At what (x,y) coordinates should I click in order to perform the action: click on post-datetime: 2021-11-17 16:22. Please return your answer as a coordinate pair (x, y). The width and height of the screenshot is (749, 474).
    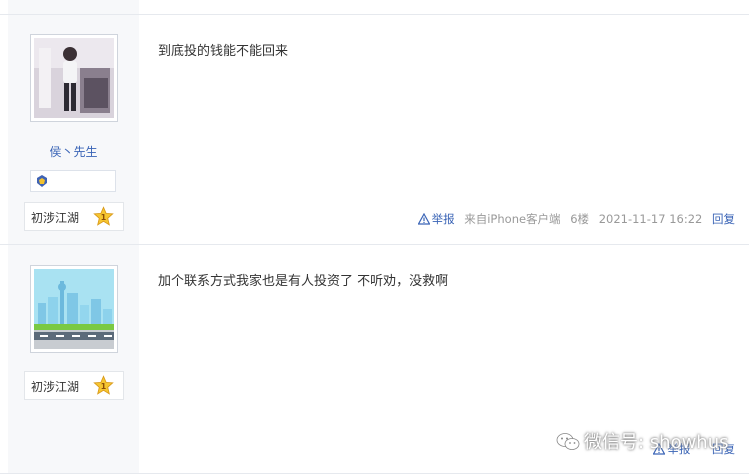
    Looking at the image, I should click on (650, 219).